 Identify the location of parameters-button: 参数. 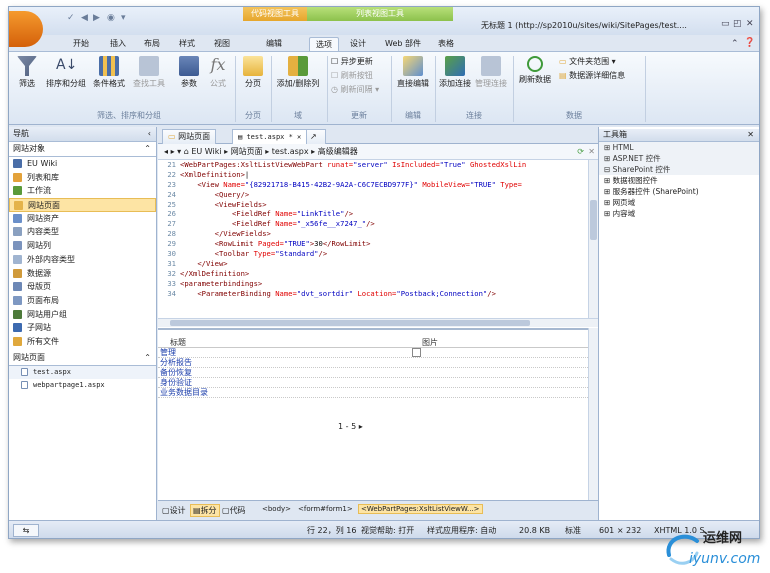
(189, 71).